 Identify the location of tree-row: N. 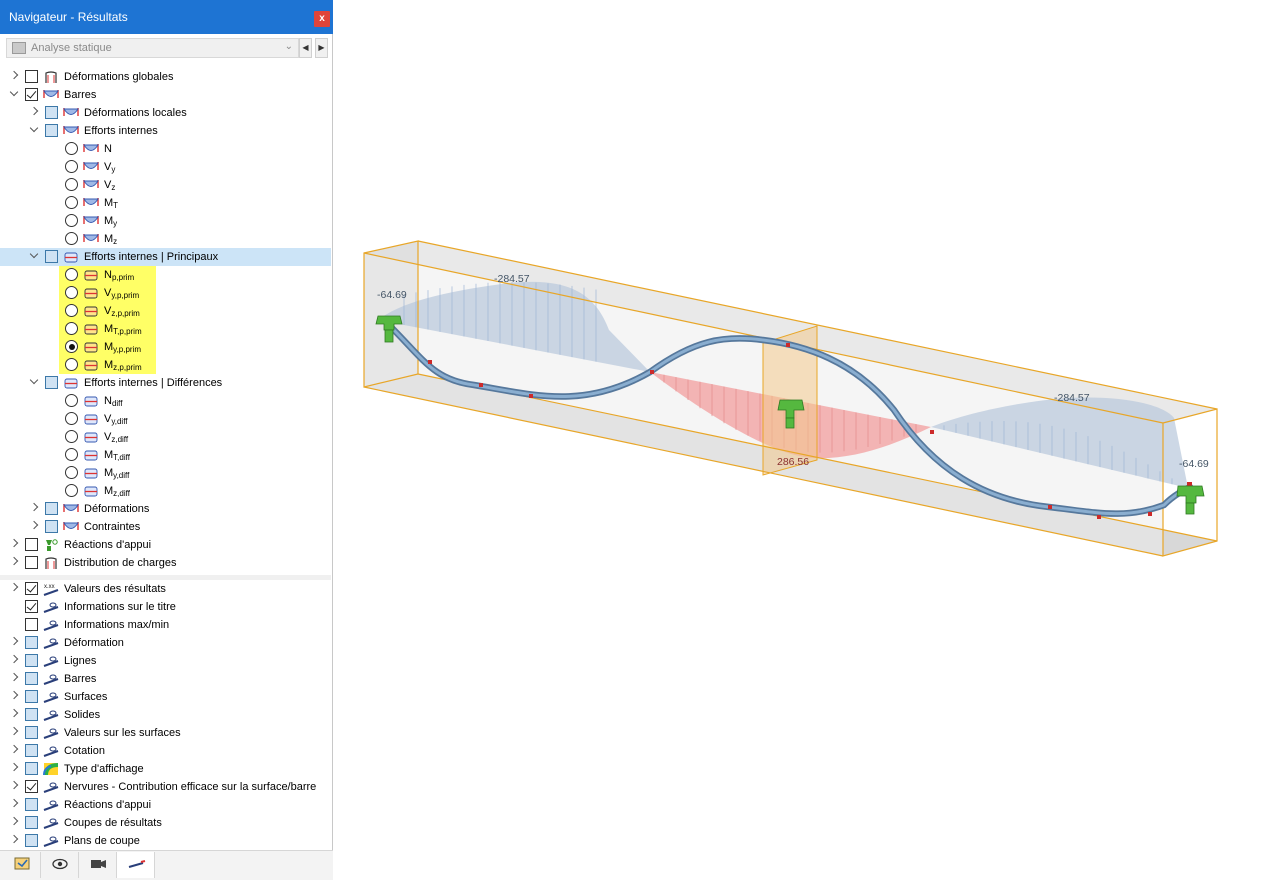
(165, 149).